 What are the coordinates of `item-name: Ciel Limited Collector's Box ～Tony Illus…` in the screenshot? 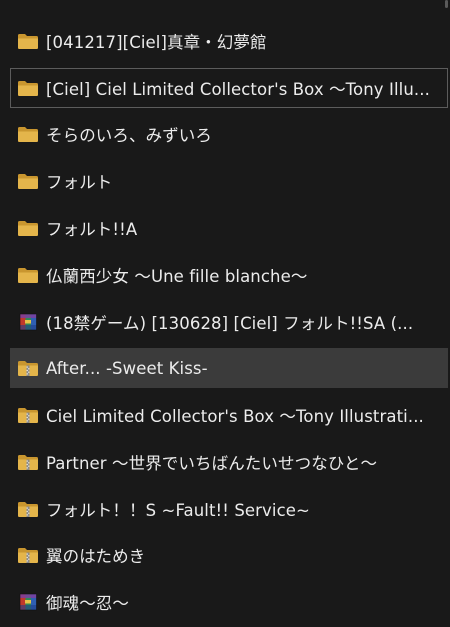 It's located at (235, 416).